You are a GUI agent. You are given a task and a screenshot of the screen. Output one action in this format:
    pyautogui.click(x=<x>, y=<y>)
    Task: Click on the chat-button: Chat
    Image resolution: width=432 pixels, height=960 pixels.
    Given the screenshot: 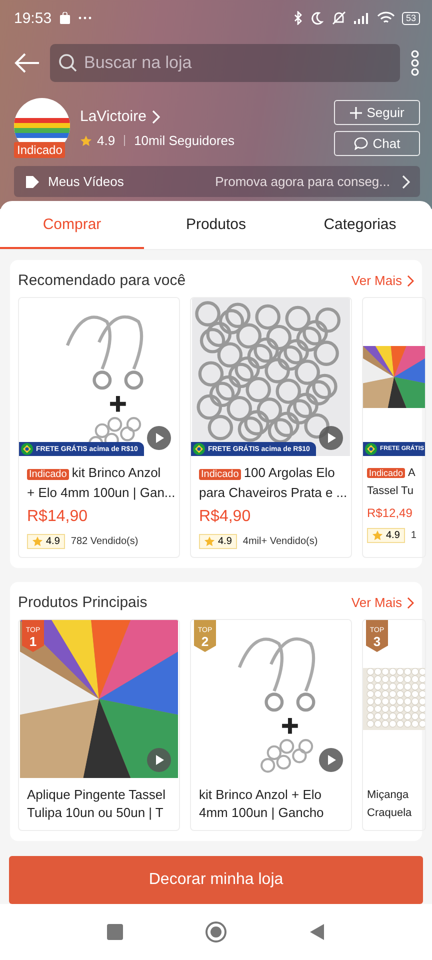 What is the action you would take?
    pyautogui.click(x=377, y=143)
    